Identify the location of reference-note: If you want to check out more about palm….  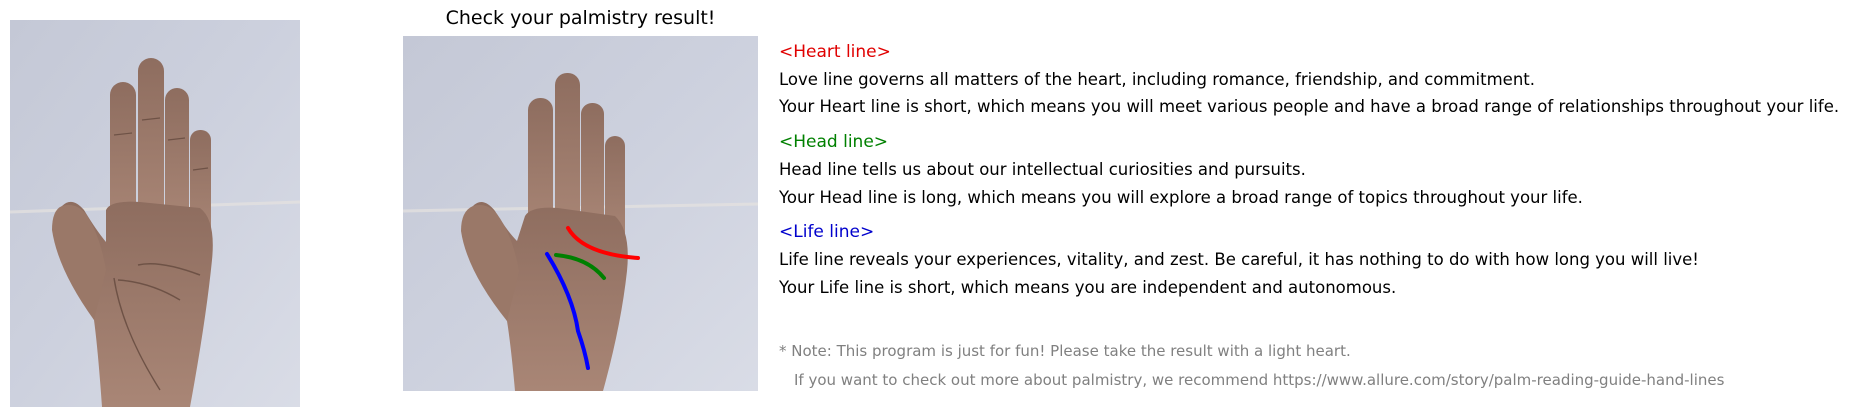
(1259, 380).